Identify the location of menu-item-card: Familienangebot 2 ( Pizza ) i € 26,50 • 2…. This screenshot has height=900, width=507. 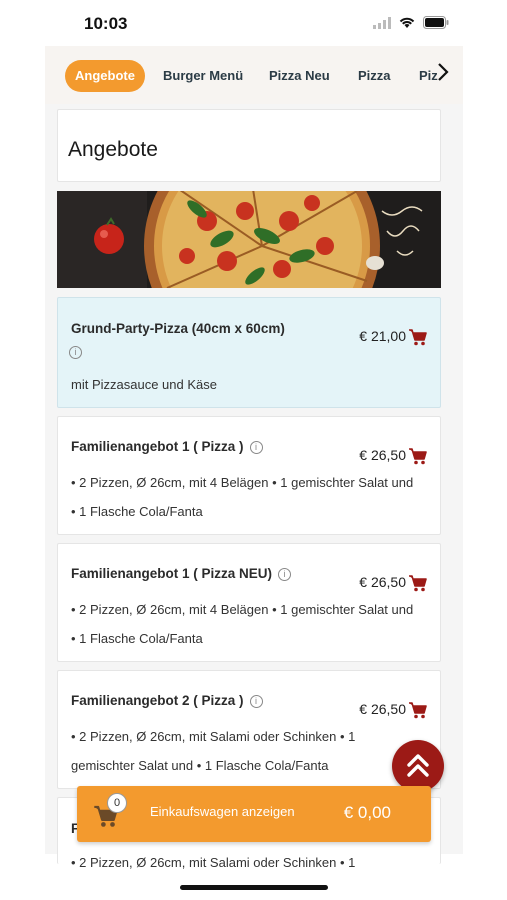
(249, 729).